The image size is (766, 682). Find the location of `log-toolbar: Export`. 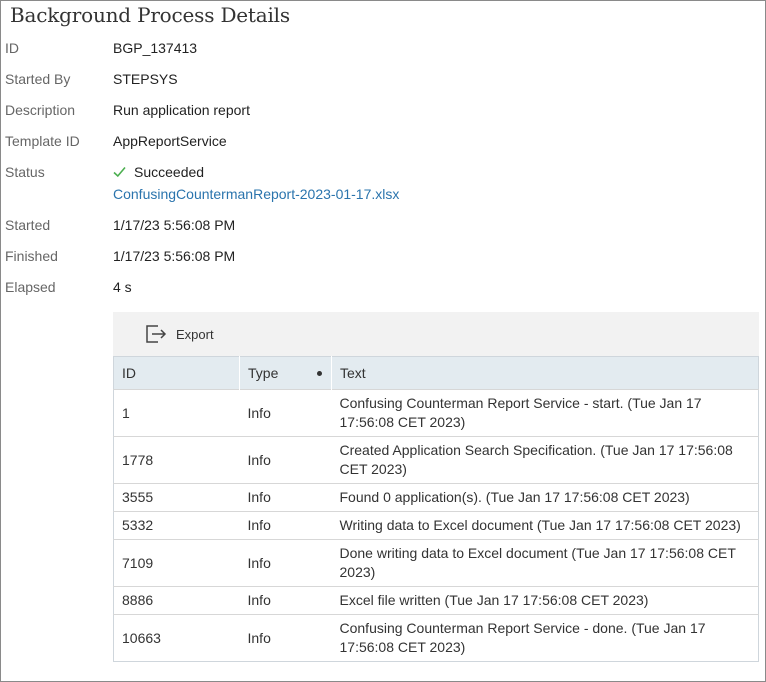

log-toolbar: Export is located at coordinates (436, 334).